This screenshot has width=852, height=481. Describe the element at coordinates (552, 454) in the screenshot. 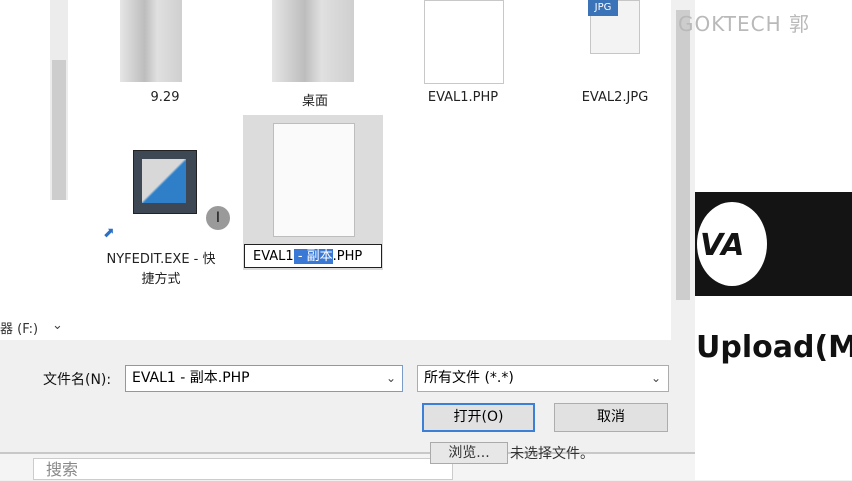

I see `no-file-selected-text: 未选择文件。` at that location.